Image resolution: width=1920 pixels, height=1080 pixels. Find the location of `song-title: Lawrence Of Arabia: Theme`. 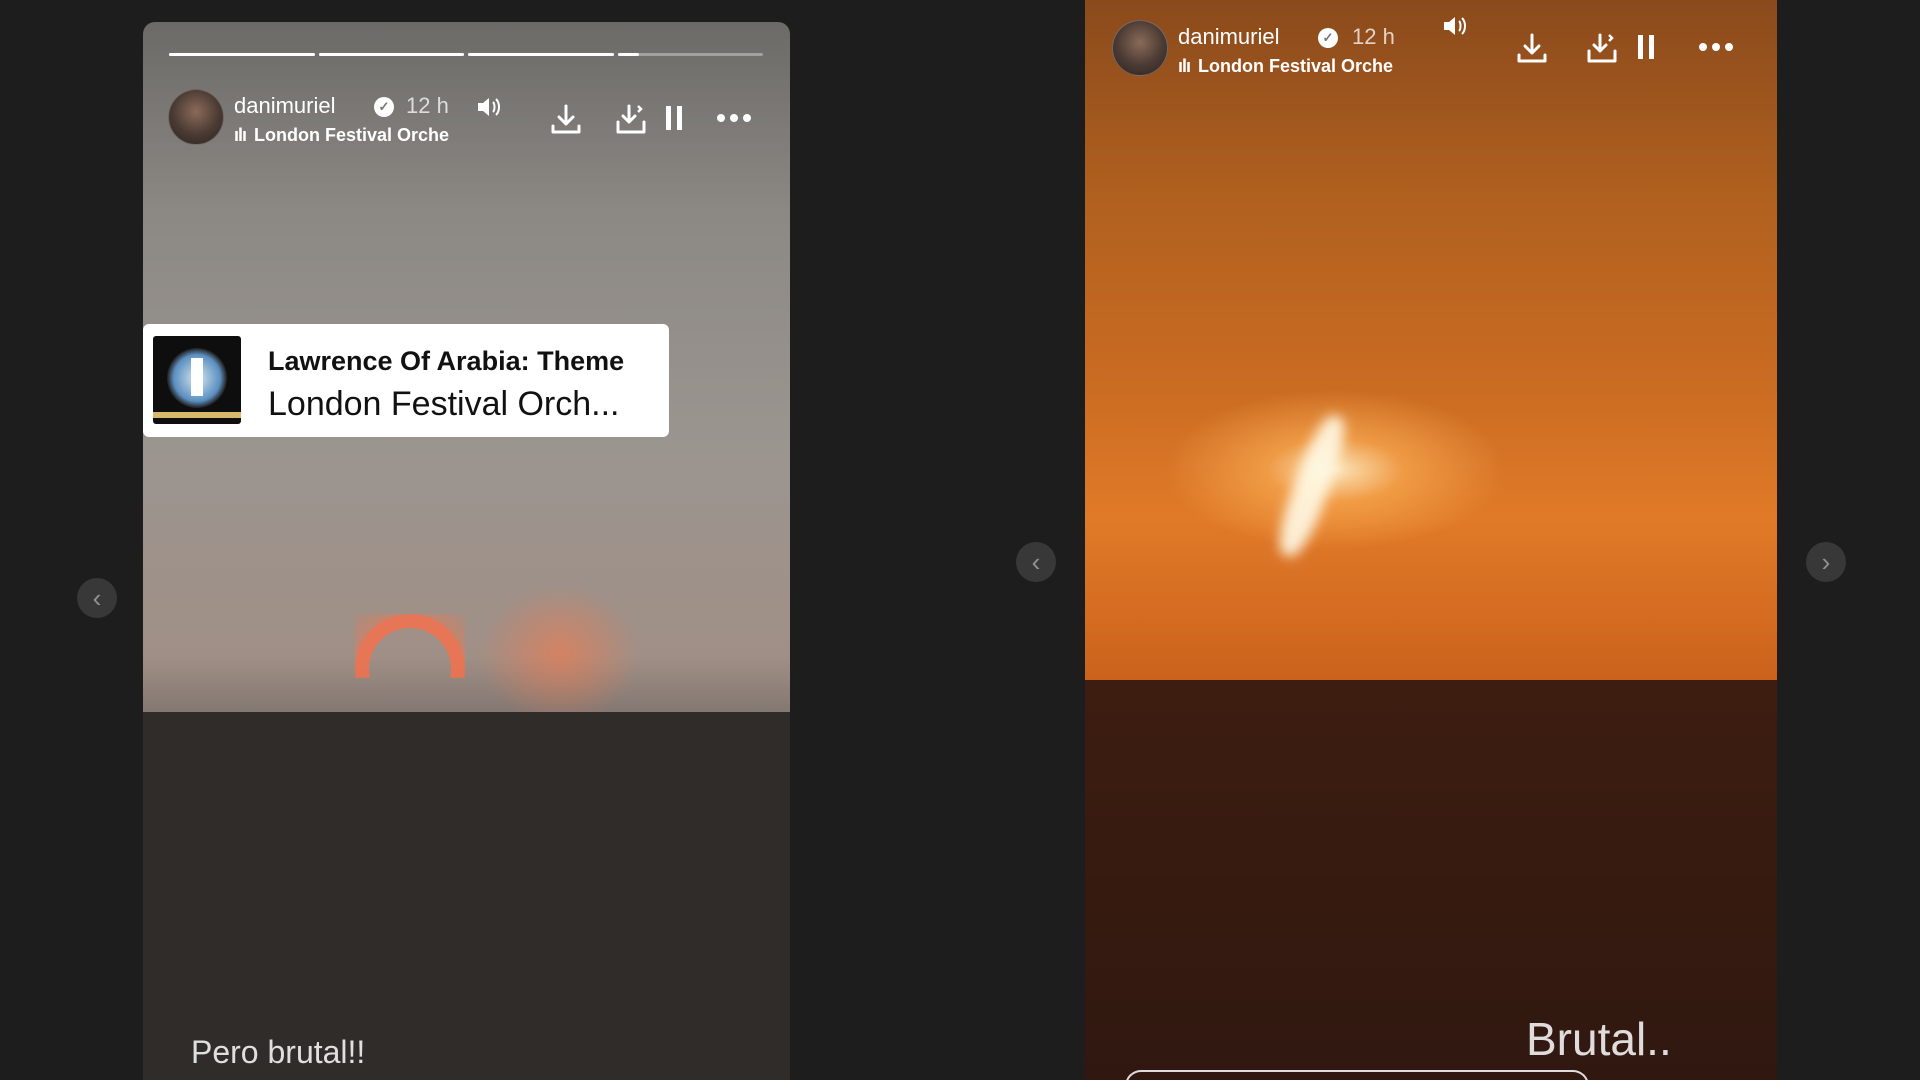

song-title: Lawrence Of Arabia: Theme is located at coordinates (446, 361).